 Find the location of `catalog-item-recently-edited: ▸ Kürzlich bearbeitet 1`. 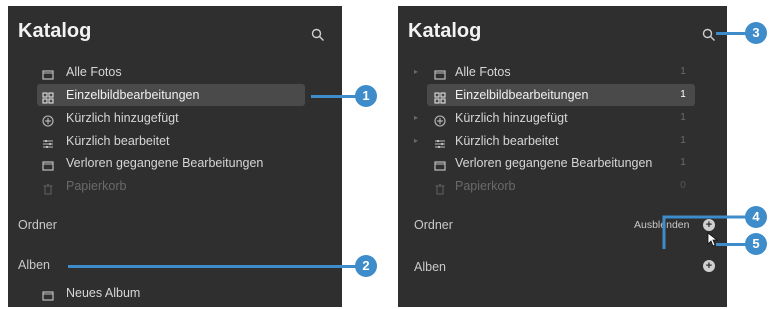

catalog-item-recently-edited: ▸ Kürzlich bearbeitet 1 is located at coordinates (555, 141).